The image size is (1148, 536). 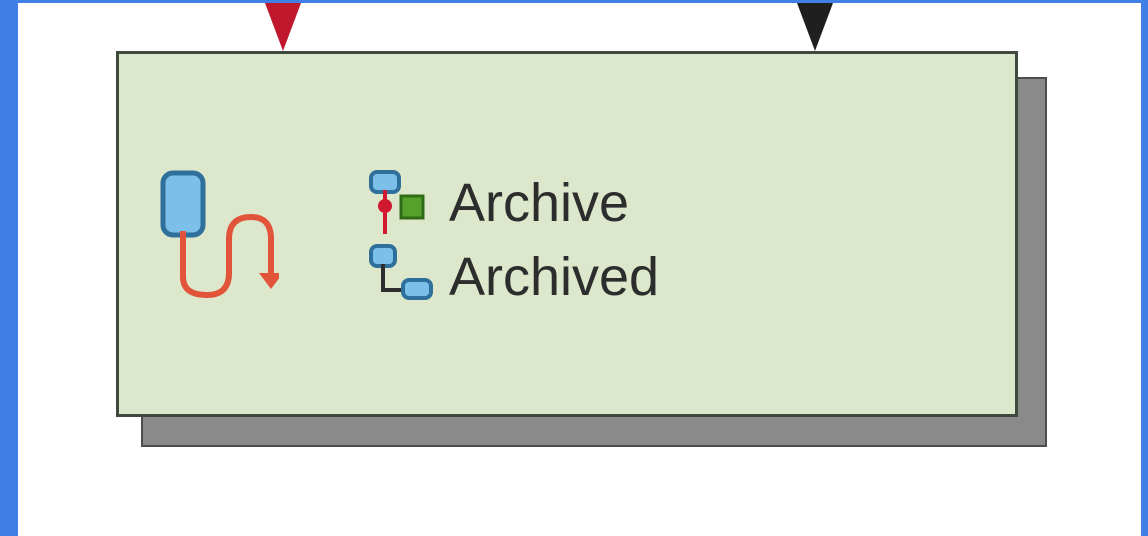 I want to click on list-item-archive: Archive, so click(x=513, y=203).